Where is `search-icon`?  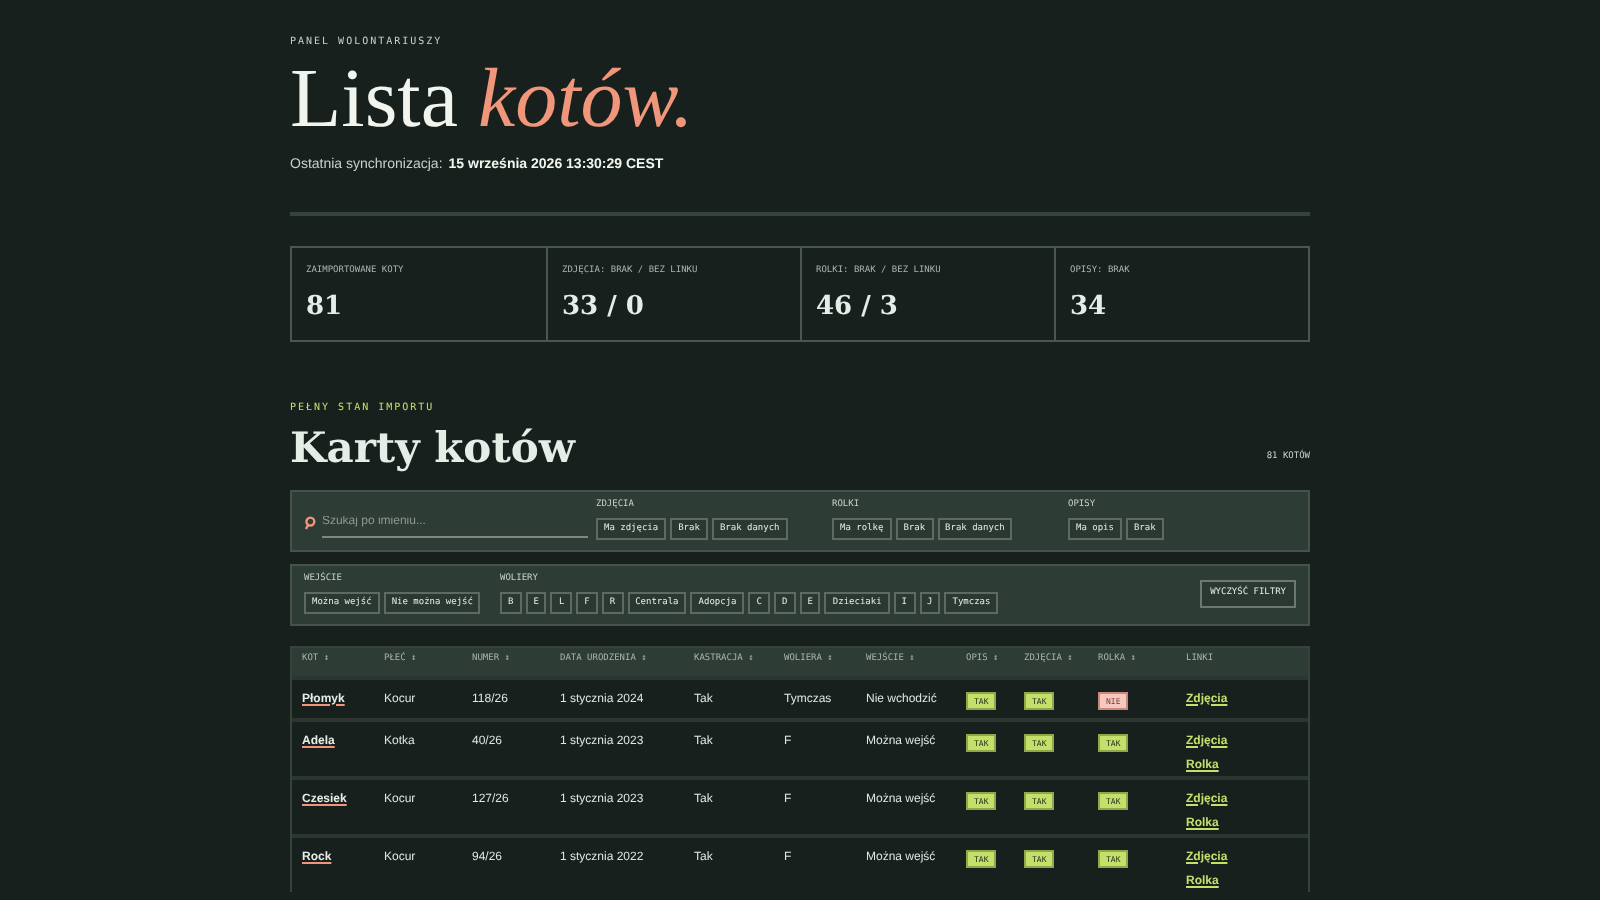
search-icon is located at coordinates (310, 523).